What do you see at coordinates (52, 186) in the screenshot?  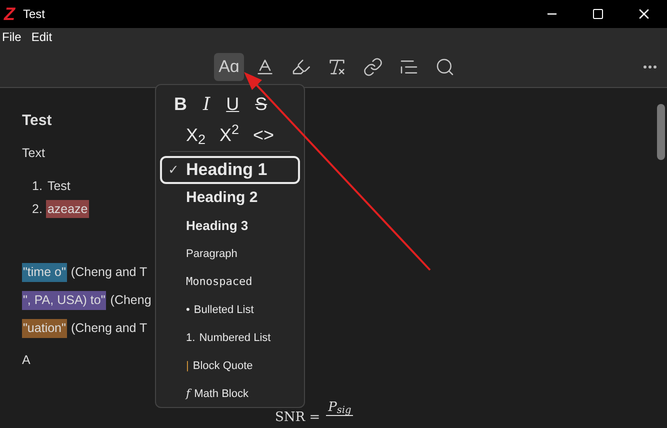 I see `list-item: 1. Test` at bounding box center [52, 186].